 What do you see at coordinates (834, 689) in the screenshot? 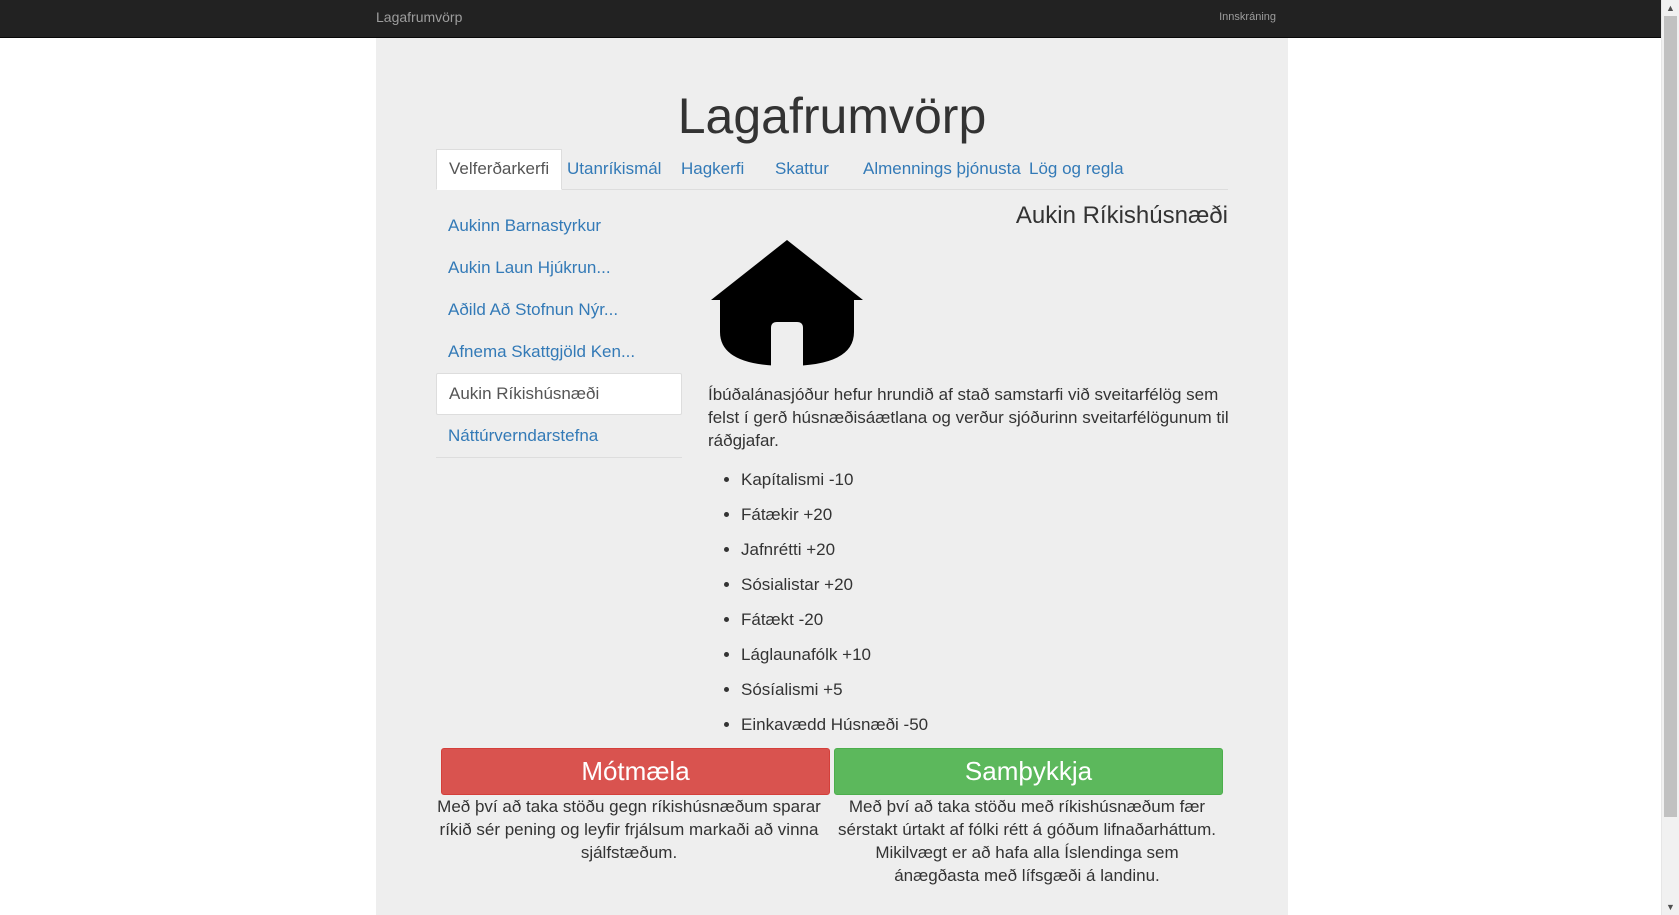
I see `effect-item: Sósíalismi +5` at bounding box center [834, 689].